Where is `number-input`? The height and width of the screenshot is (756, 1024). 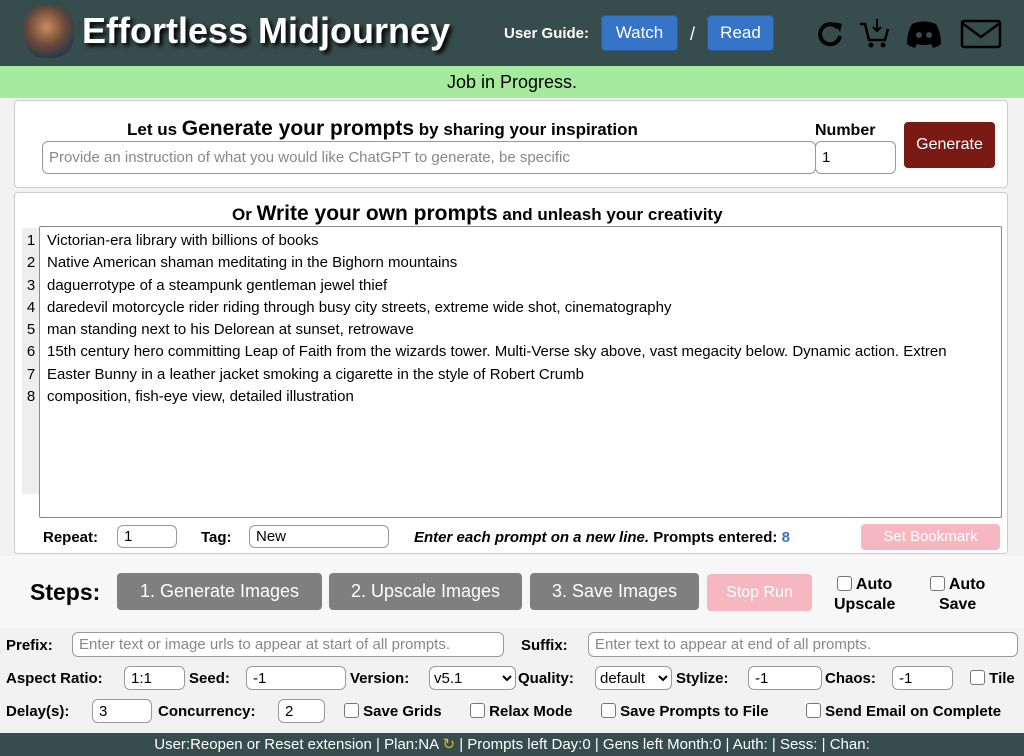
number-input is located at coordinates (855, 157).